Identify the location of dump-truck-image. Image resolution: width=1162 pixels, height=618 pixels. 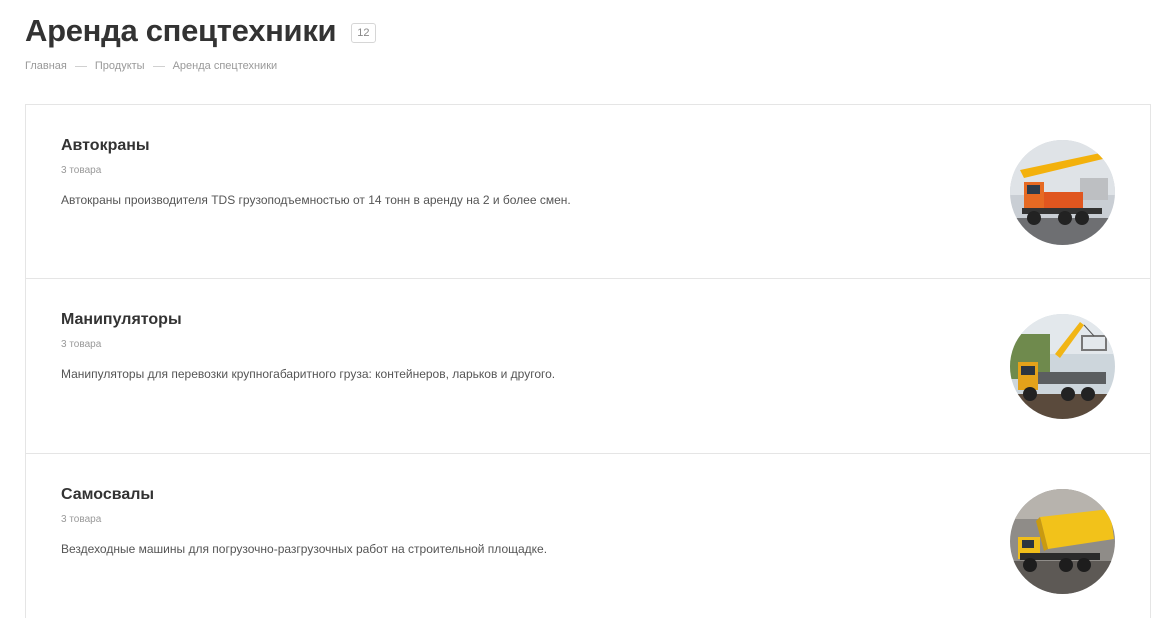
(1062, 541).